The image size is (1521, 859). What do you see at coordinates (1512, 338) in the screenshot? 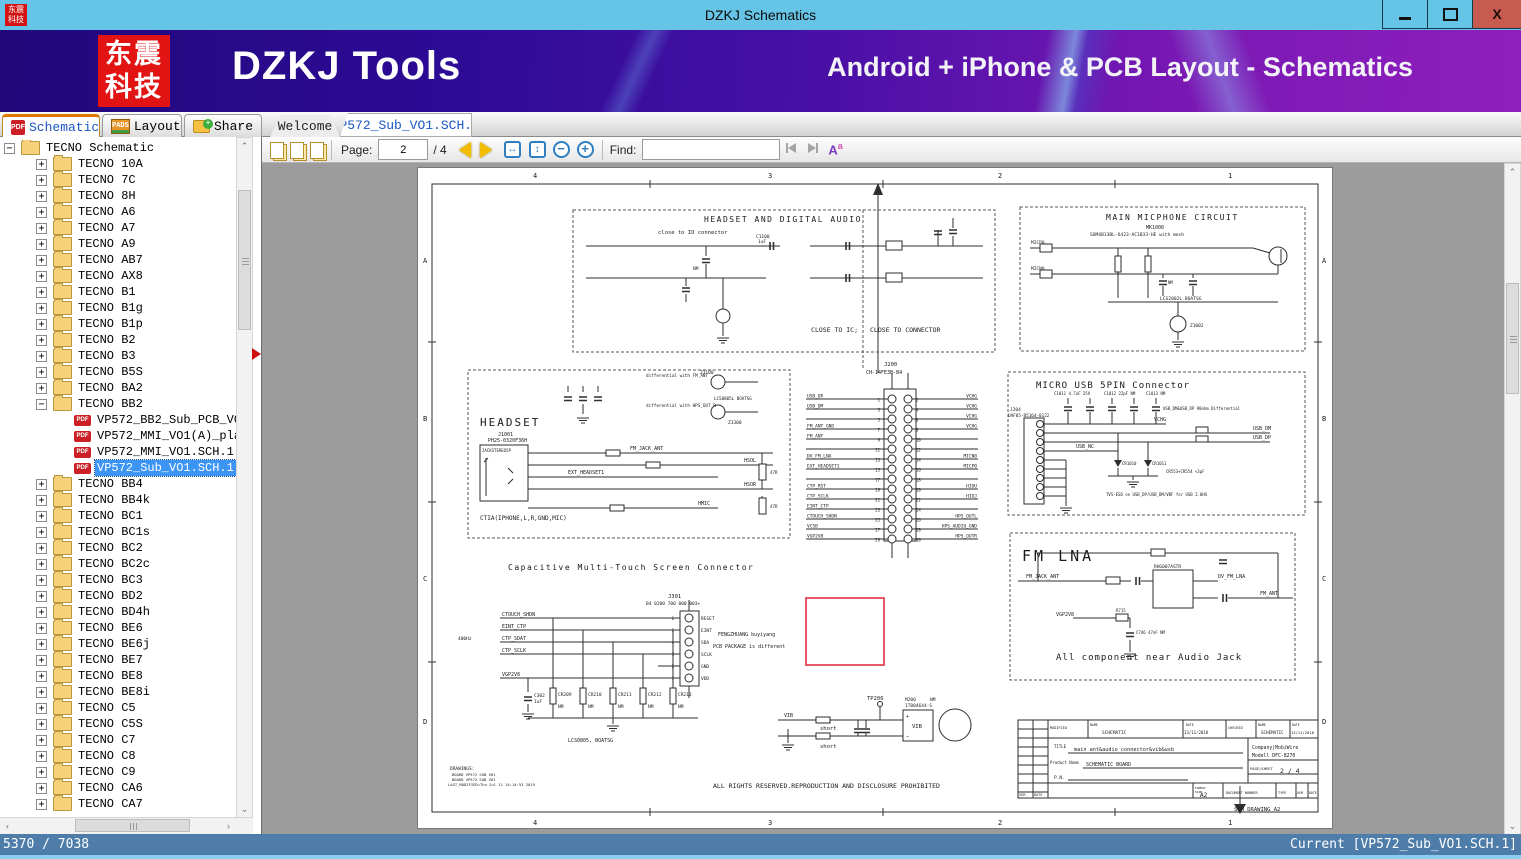
I see `scrollbar-thumb` at bounding box center [1512, 338].